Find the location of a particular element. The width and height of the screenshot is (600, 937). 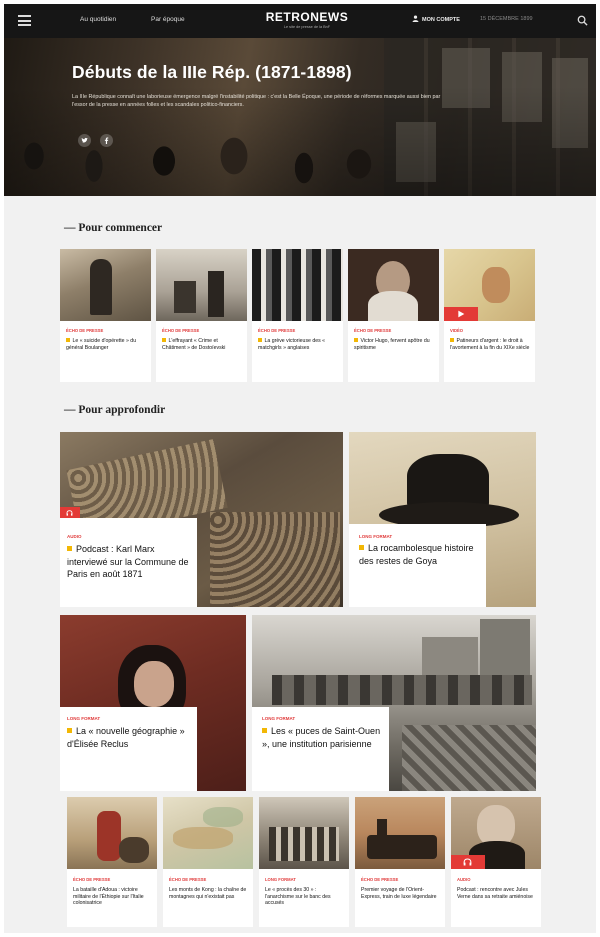

account-link: MON COMPTE is located at coordinates (436, 19).